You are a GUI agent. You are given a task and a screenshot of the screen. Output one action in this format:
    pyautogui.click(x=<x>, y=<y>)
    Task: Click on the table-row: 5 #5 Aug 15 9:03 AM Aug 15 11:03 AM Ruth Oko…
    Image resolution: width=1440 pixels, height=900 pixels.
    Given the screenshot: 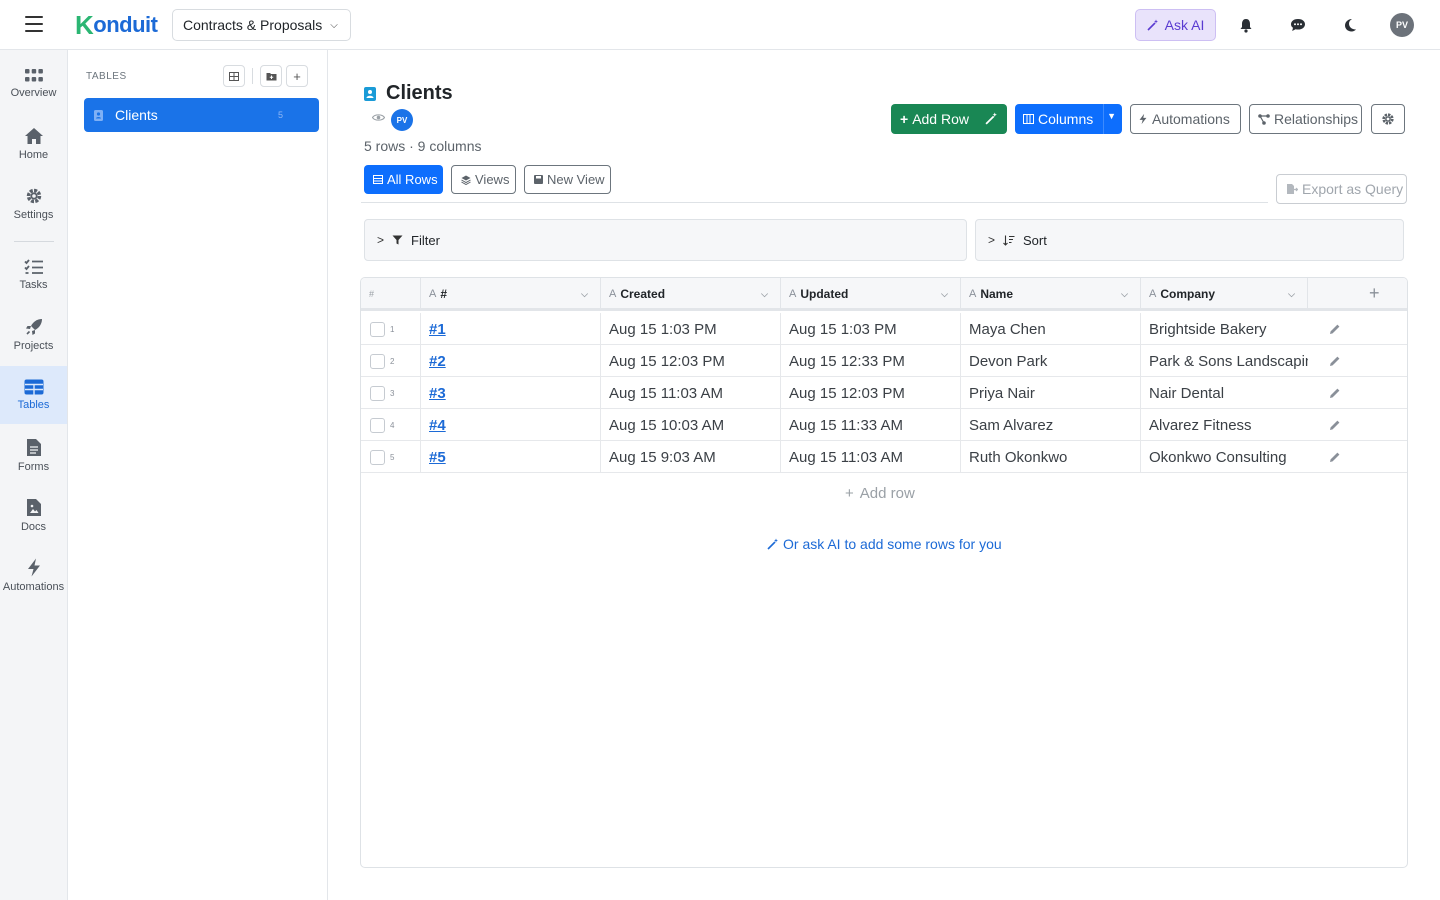 What is the action you would take?
    pyautogui.click(x=884, y=457)
    